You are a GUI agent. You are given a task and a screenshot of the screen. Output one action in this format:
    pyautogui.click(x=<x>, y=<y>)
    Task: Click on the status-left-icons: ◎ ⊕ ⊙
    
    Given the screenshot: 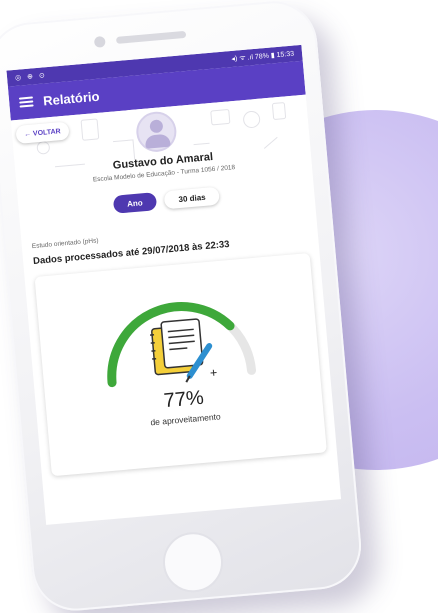 What is the action you would take?
    pyautogui.click(x=31, y=77)
    